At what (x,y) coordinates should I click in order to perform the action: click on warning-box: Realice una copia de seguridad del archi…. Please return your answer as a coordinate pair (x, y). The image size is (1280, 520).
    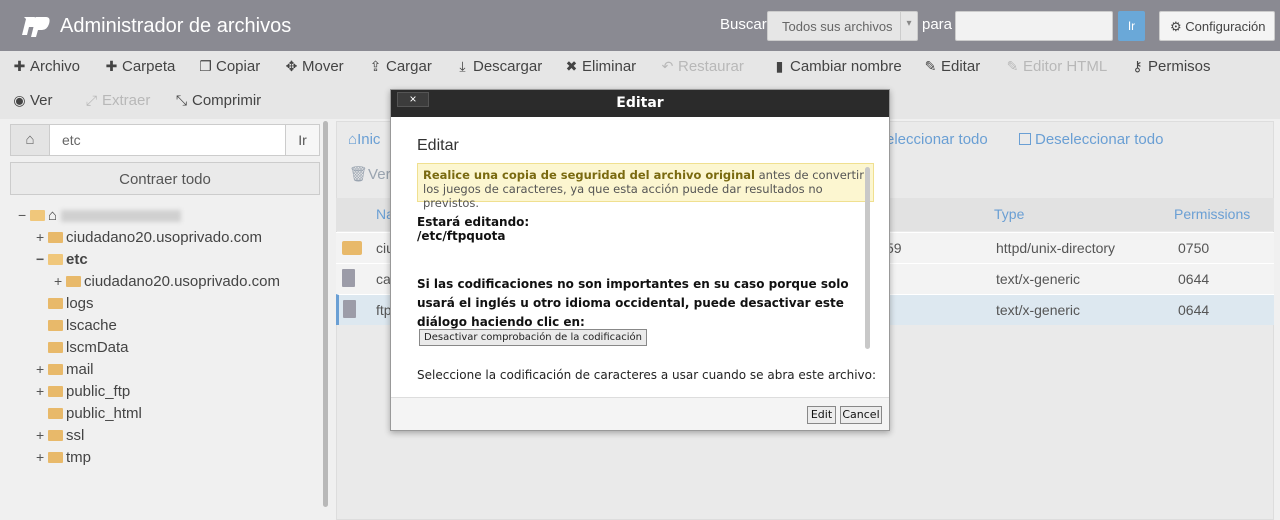
    Looking at the image, I should click on (645, 186).